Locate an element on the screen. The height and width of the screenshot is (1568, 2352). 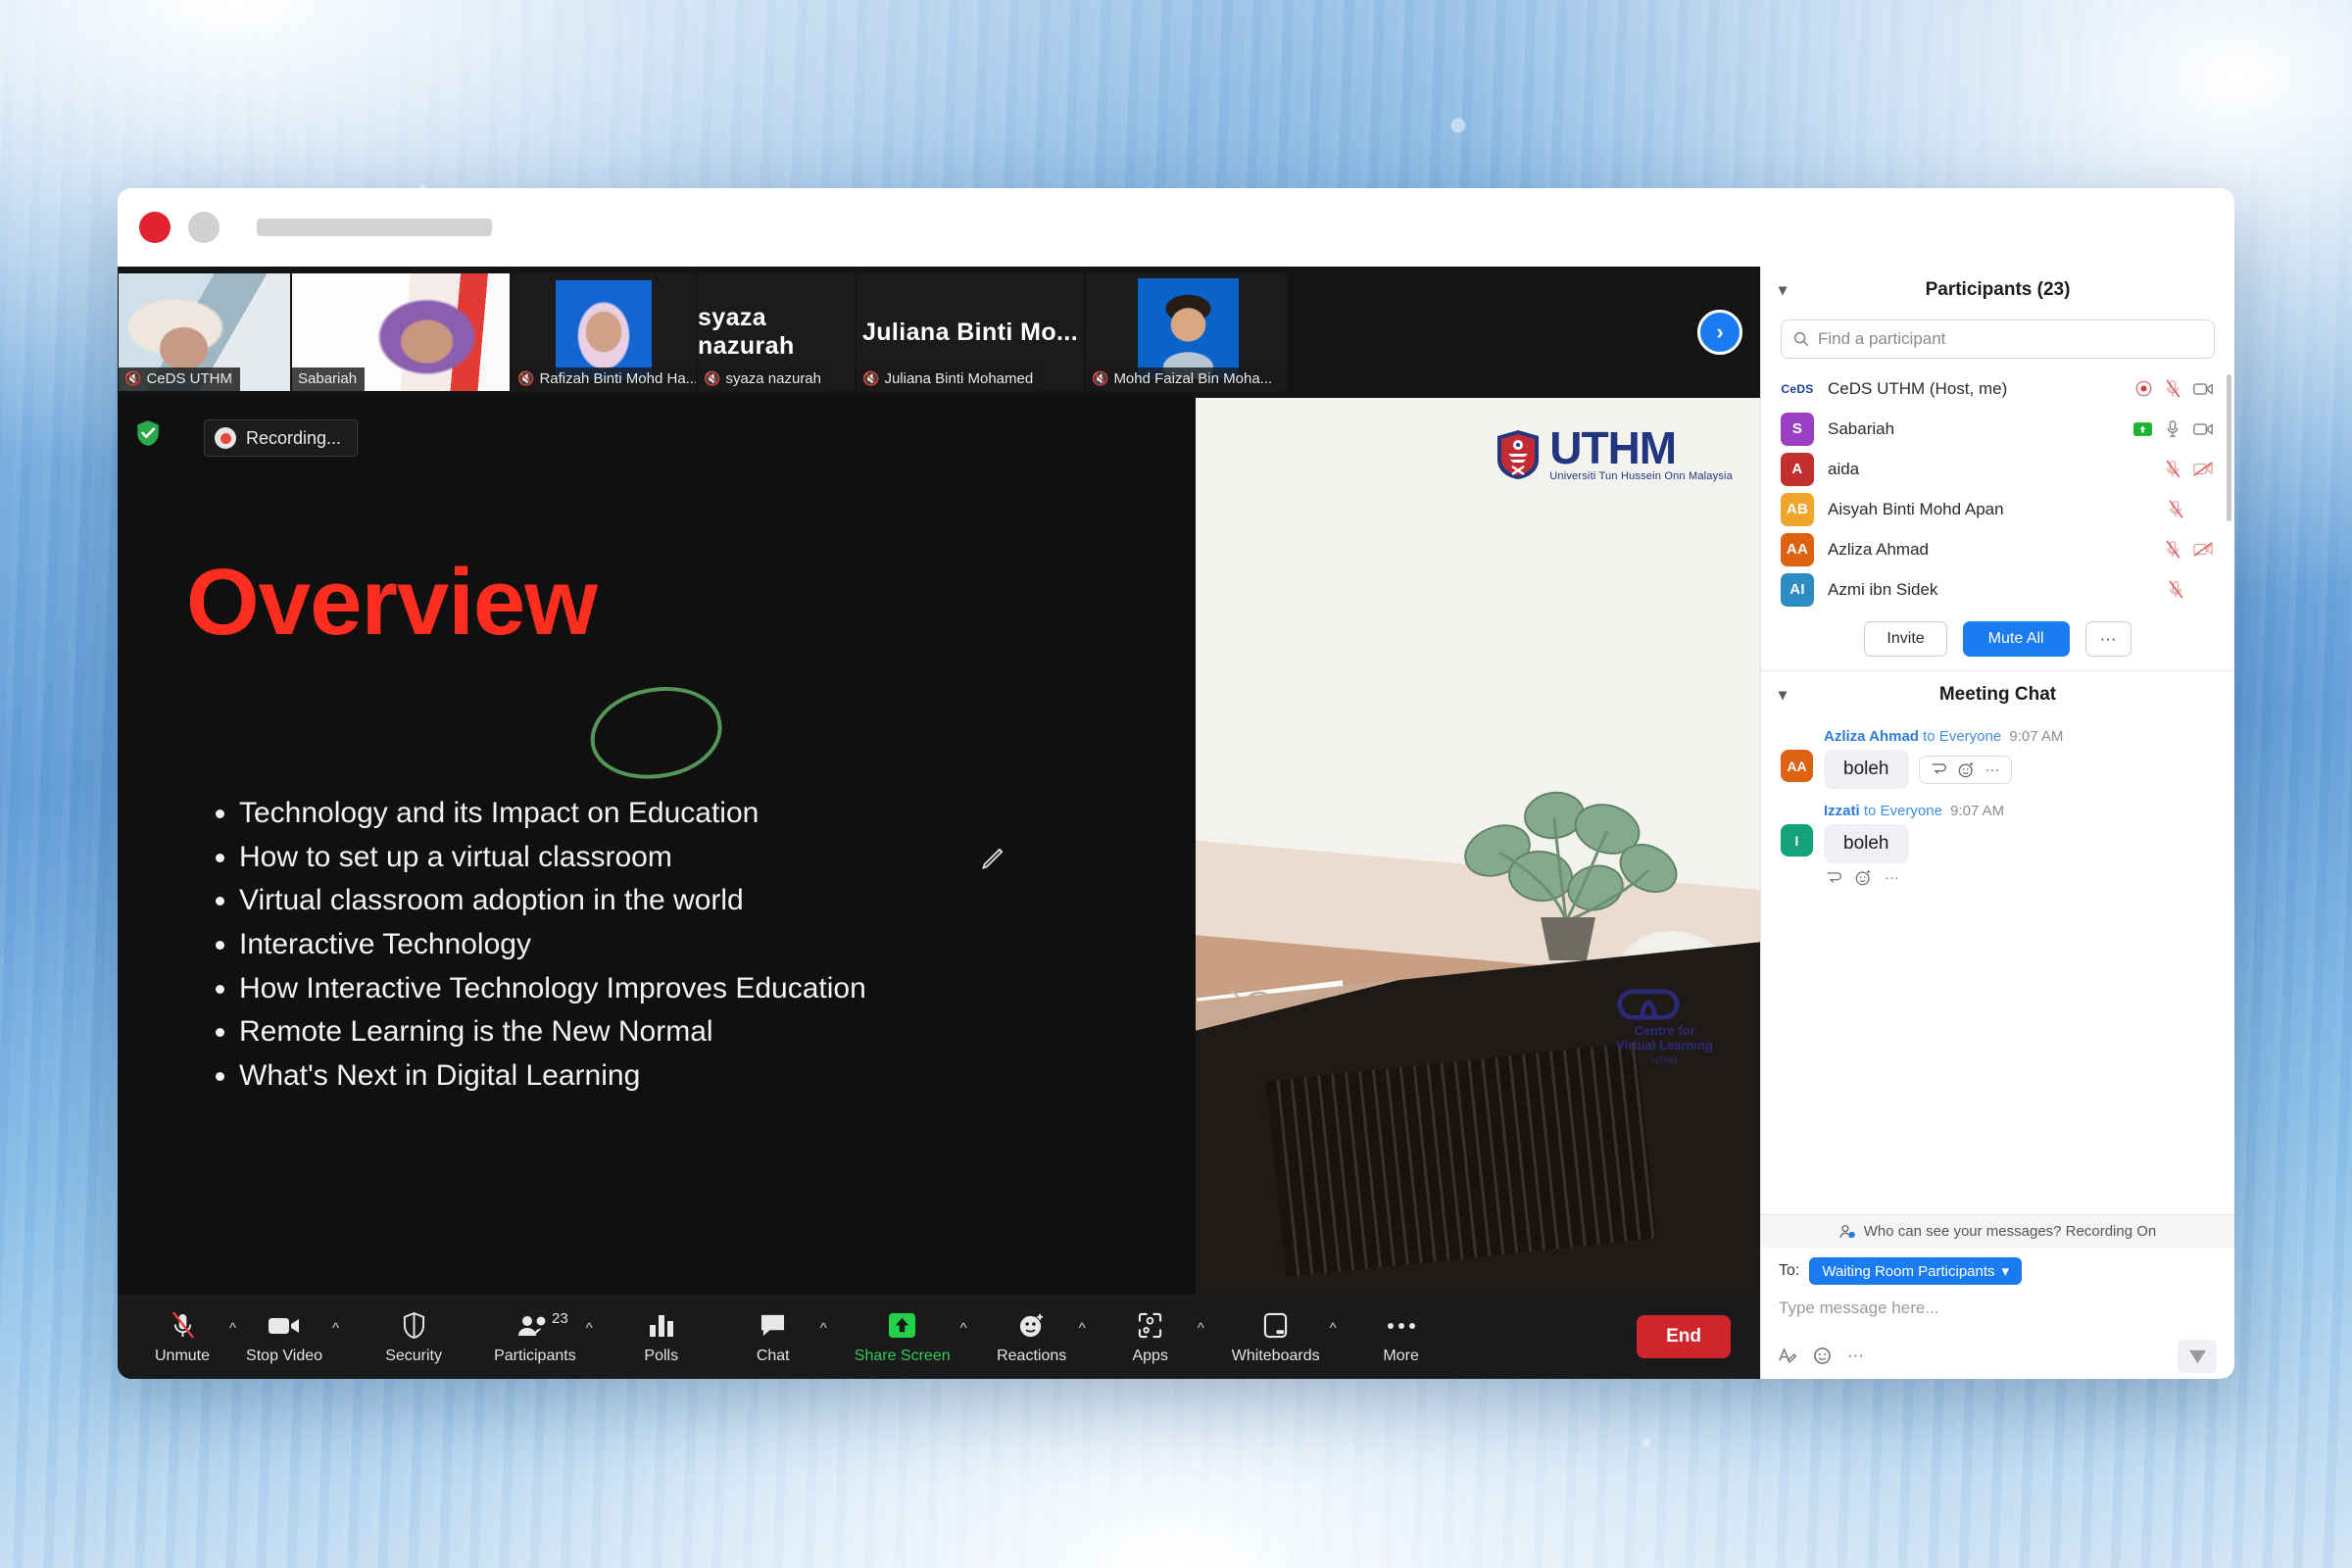
whiteboards-button: Whiteboards is located at coordinates (1276, 1337).